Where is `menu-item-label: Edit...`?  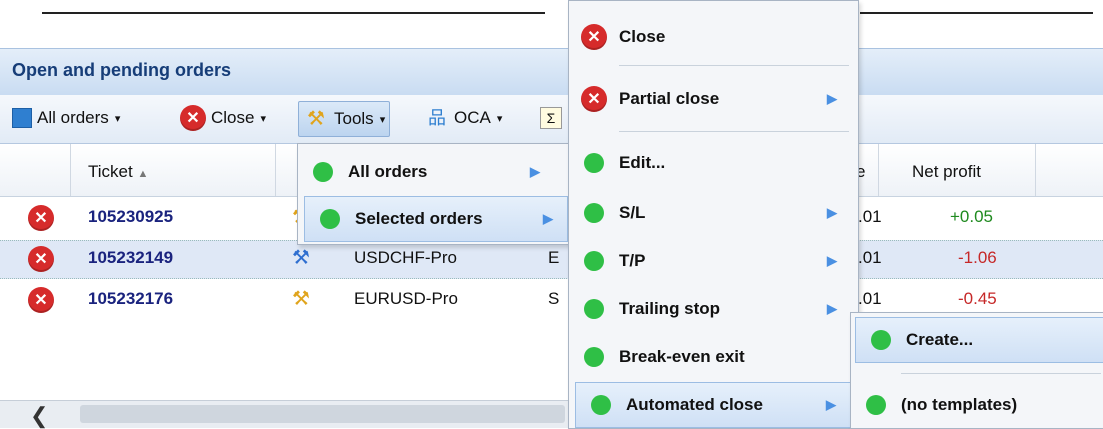
menu-item-label: Edit... is located at coordinates (642, 162).